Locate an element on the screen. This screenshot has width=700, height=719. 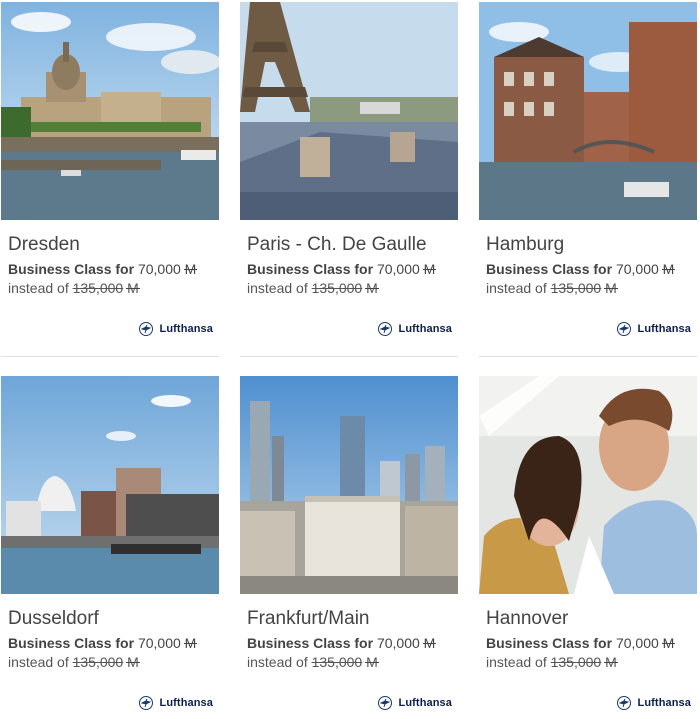
city-name: Dresden is located at coordinates (113, 245).